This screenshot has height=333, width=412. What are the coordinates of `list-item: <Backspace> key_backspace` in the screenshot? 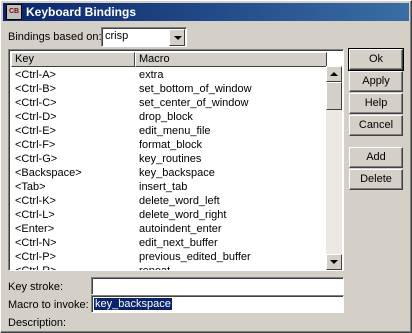 It's located at (170, 173).